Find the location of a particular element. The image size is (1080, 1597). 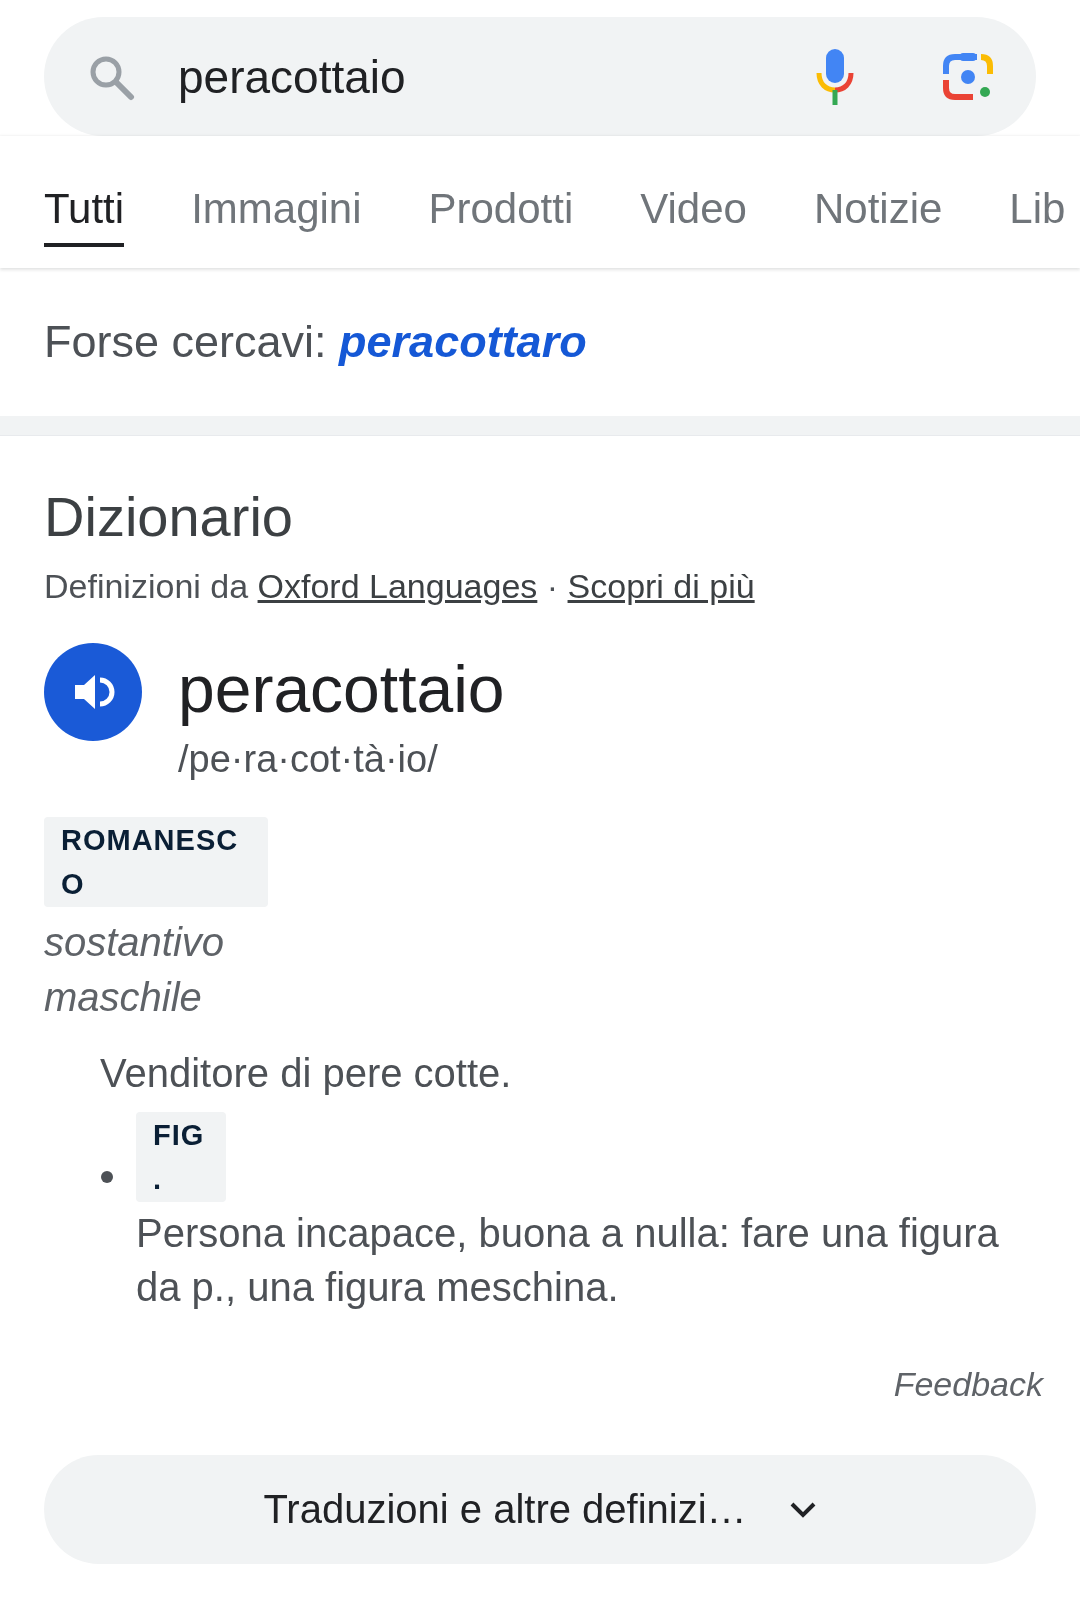

headword: peracottaio is located at coordinates (341, 689).